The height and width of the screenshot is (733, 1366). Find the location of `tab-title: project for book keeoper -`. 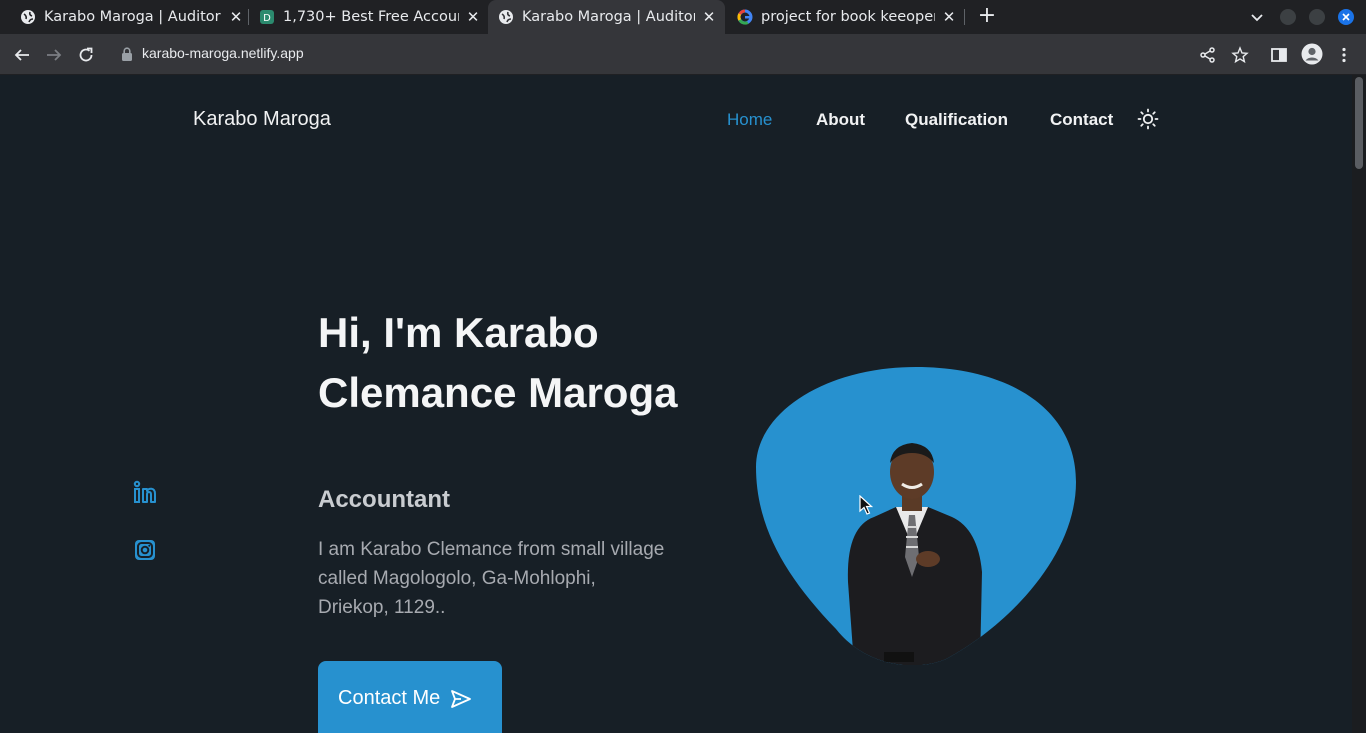

tab-title: project for book keeoper - is located at coordinates (848, 17).